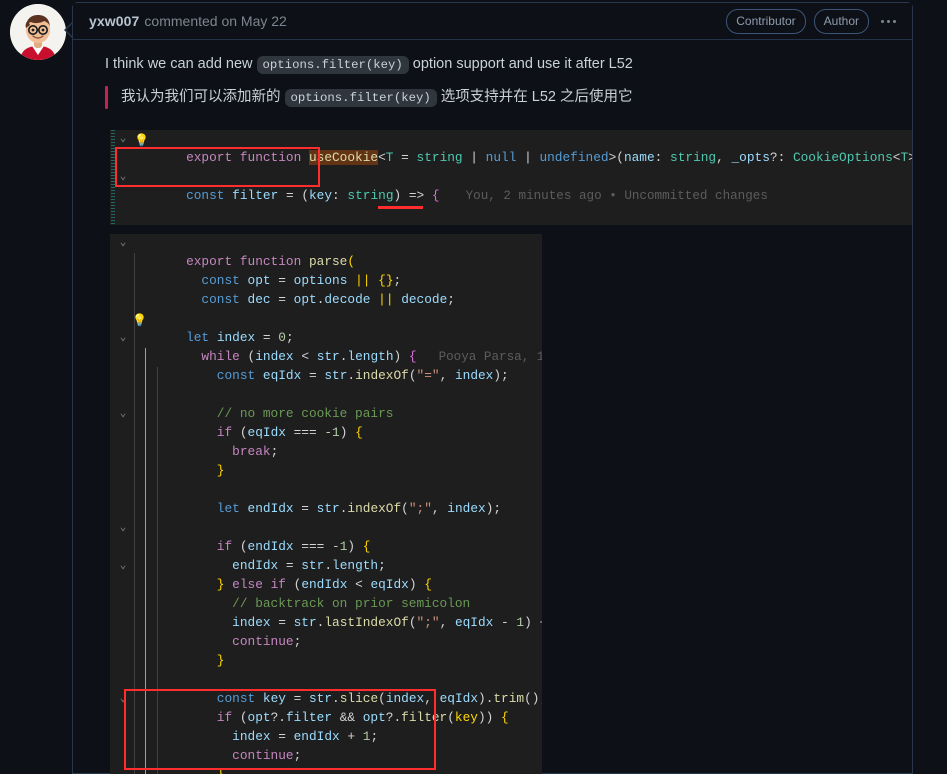 This screenshot has height=774, width=947. What do you see at coordinates (290, 413) in the screenshot?
I see `code-line: // no more cookie pairs` at bounding box center [290, 413].